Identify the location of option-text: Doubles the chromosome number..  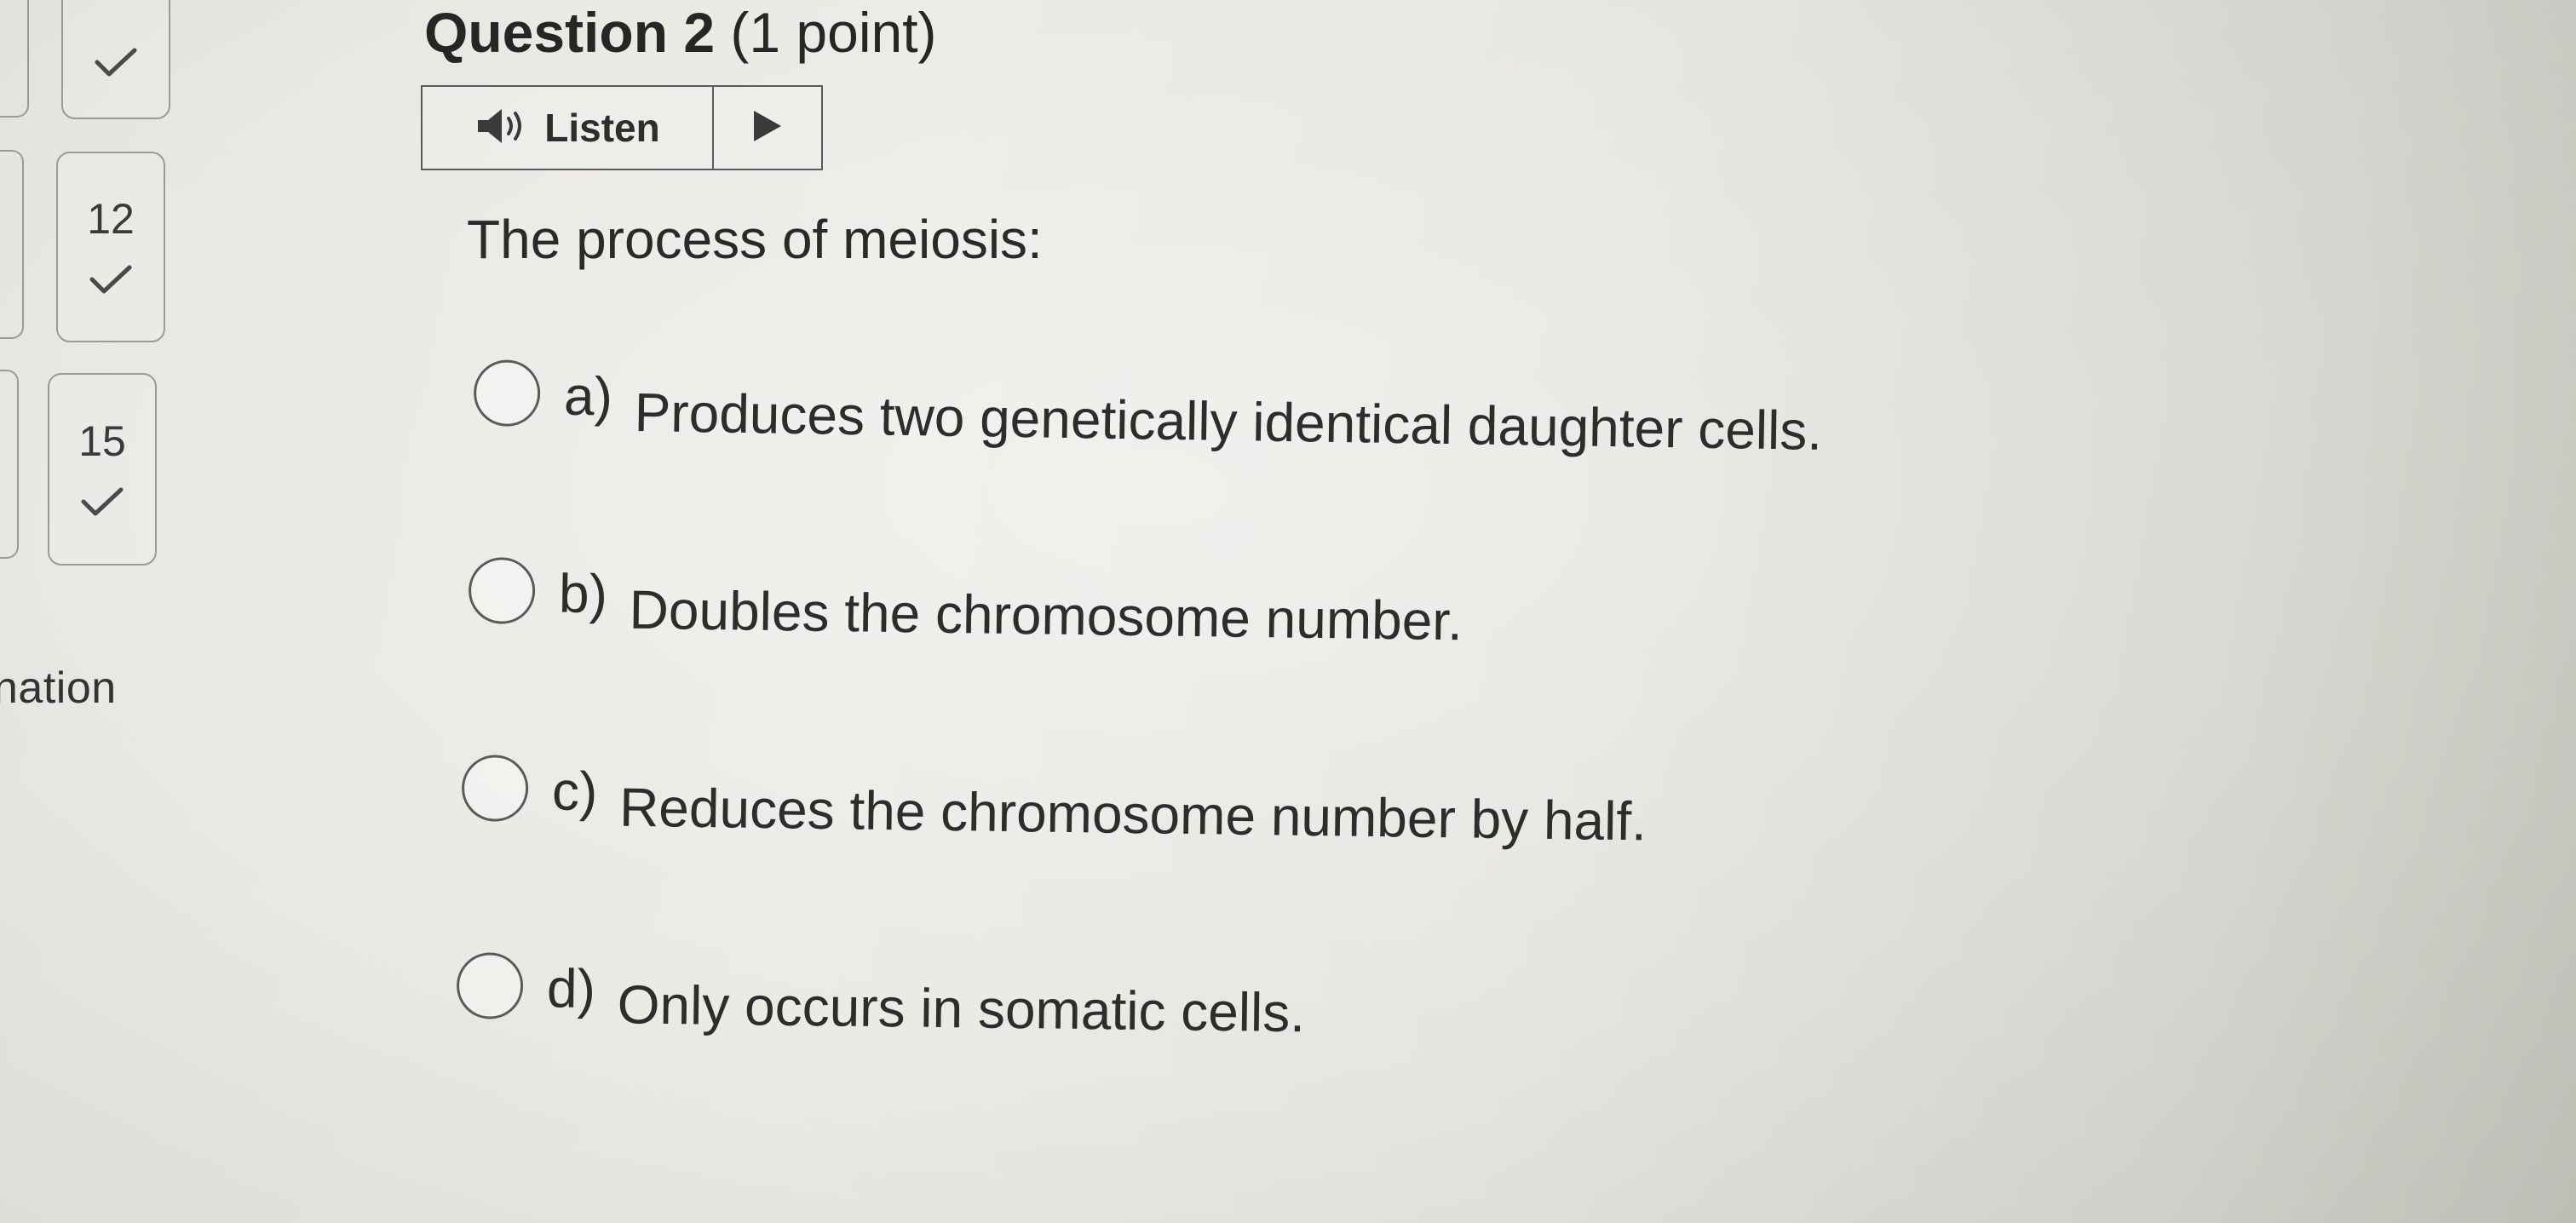
(1046, 615).